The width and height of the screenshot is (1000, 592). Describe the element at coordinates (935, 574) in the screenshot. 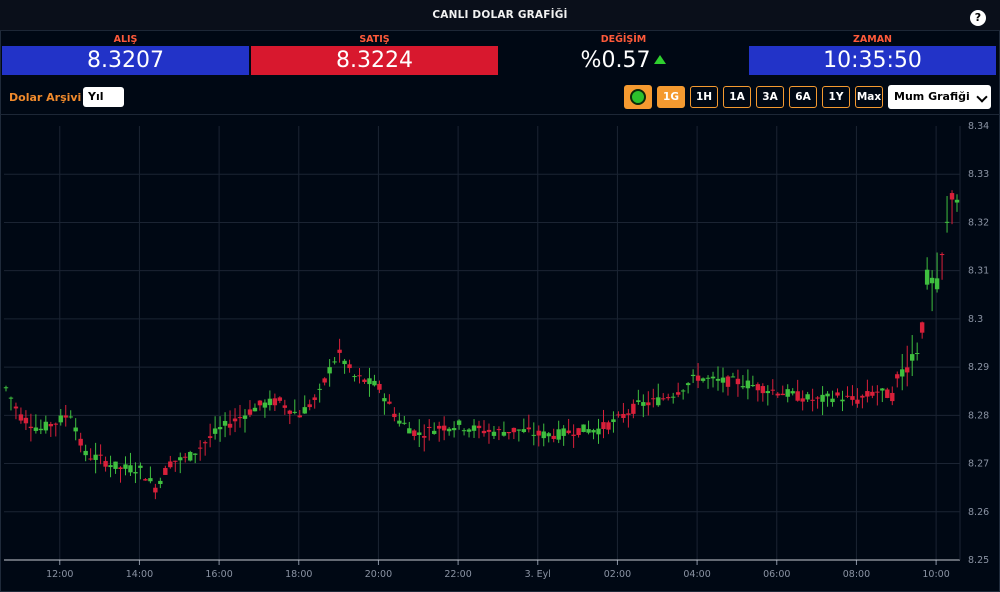

I see `x-tick-label: 10:00` at that location.